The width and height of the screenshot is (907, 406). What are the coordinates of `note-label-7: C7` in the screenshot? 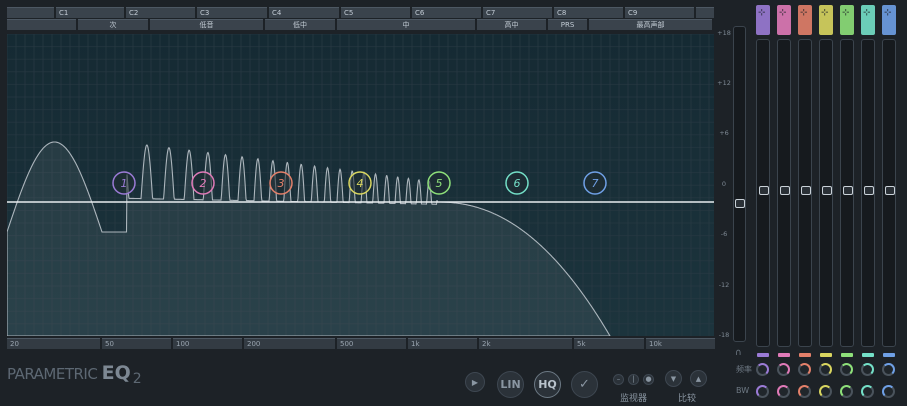 It's located at (517, 12).